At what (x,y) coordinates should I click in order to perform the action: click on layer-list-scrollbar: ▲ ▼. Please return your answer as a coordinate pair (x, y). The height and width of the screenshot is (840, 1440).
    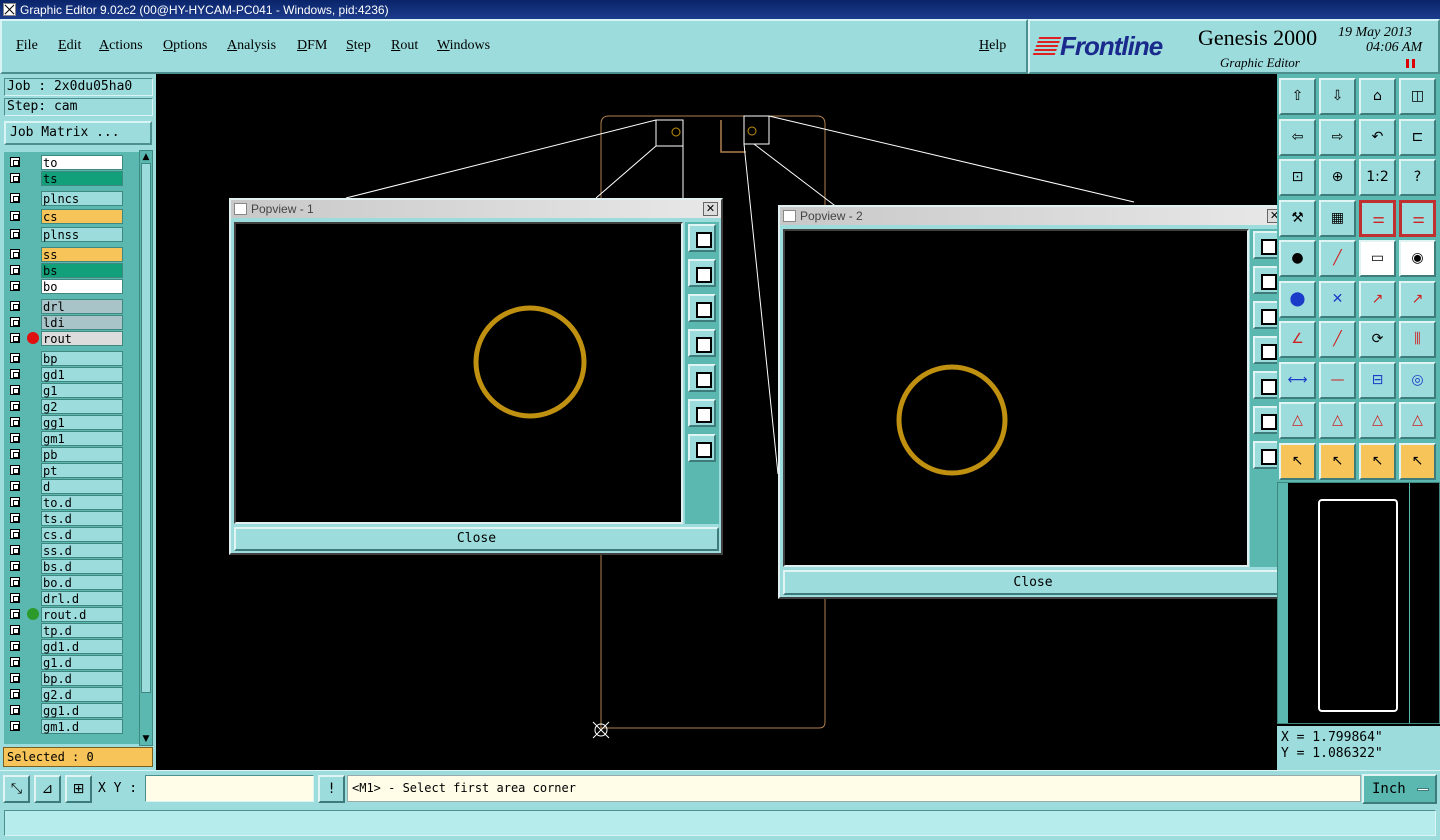
    Looking at the image, I should click on (146, 448).